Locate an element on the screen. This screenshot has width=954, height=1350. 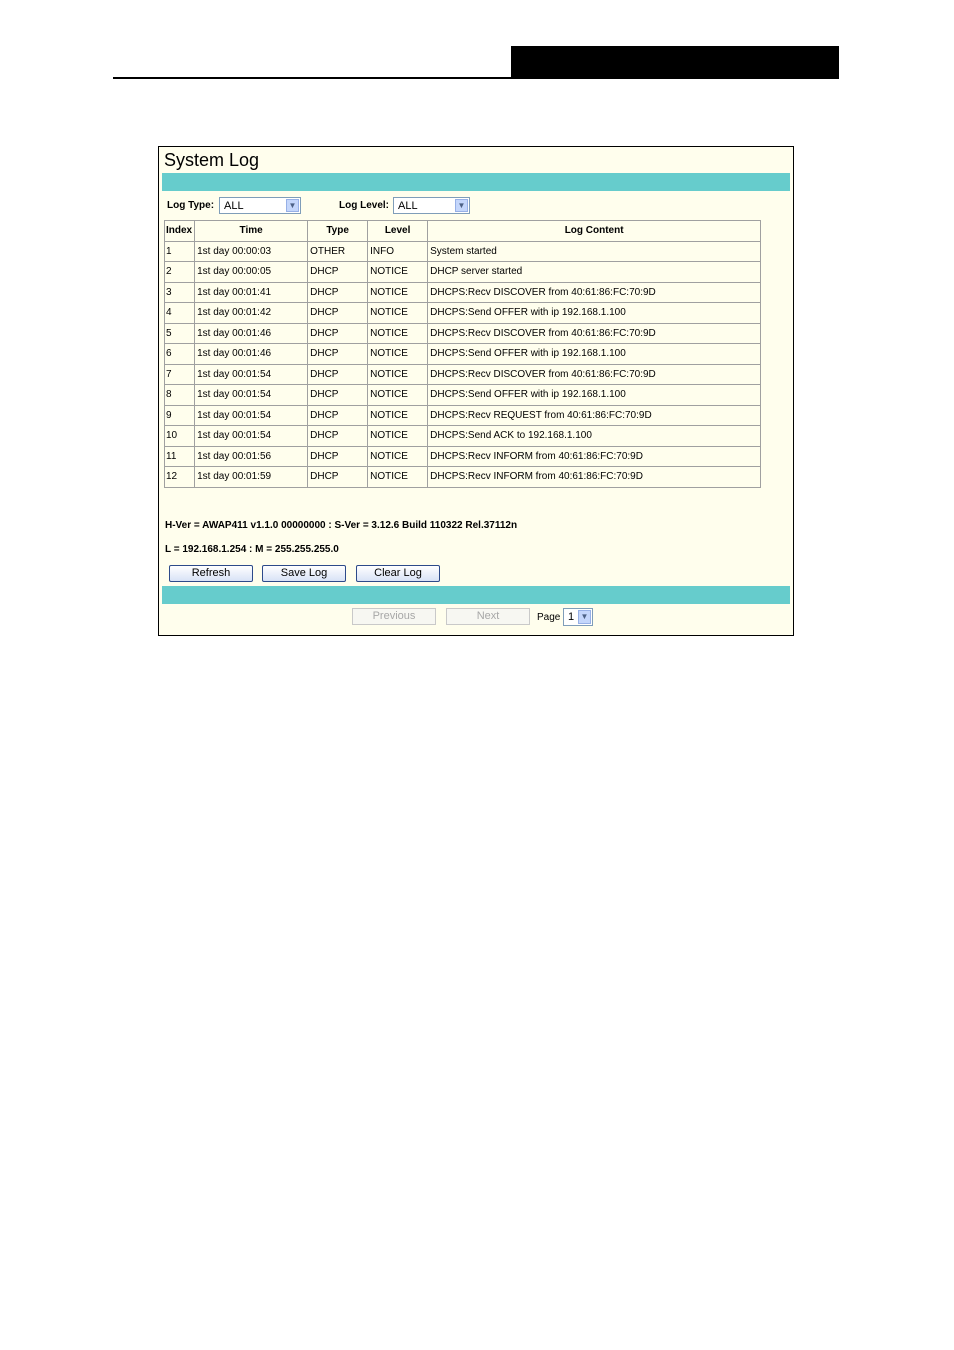
column-header-level: Level is located at coordinates (398, 231).